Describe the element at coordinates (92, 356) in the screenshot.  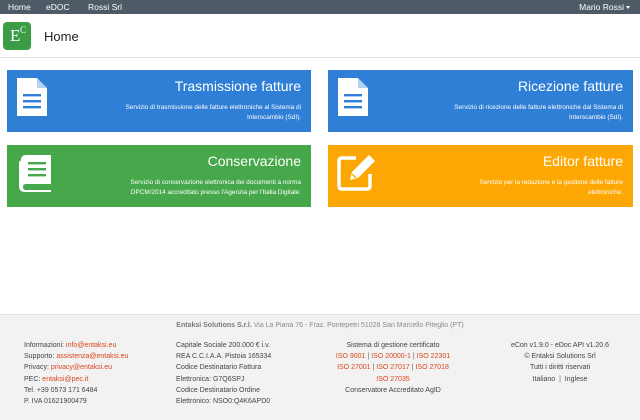
I see `support-email-link: assistenza@entaksi.eu` at that location.